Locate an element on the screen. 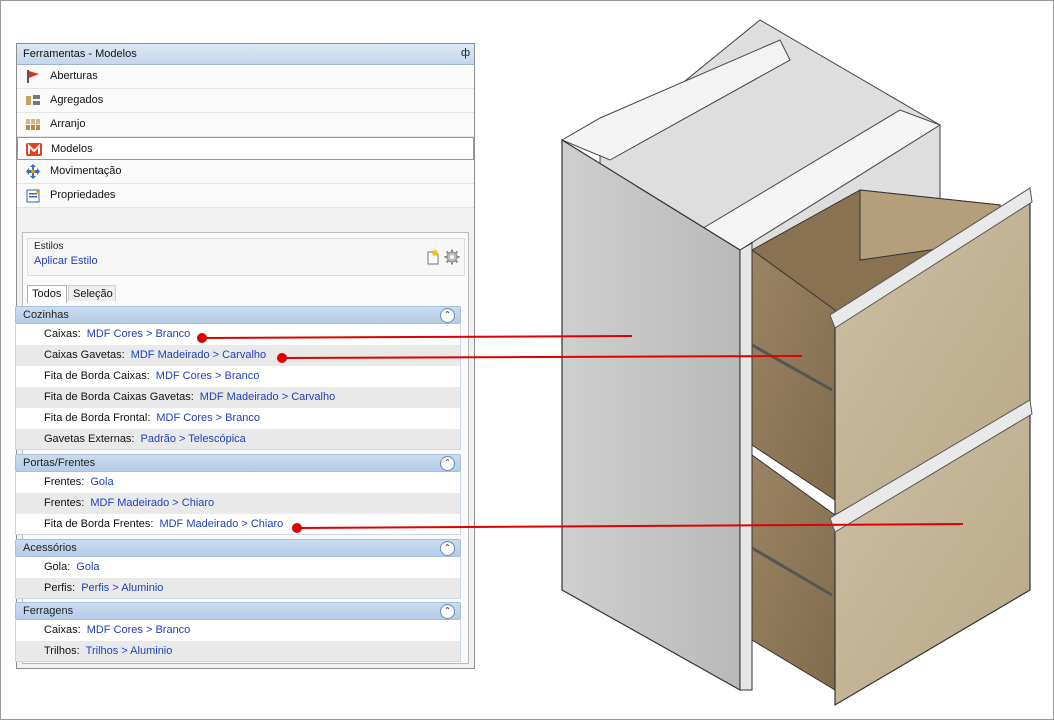 The width and height of the screenshot is (1054, 720). styles-box: Estilos Aplicar Estilo is located at coordinates (246, 257).